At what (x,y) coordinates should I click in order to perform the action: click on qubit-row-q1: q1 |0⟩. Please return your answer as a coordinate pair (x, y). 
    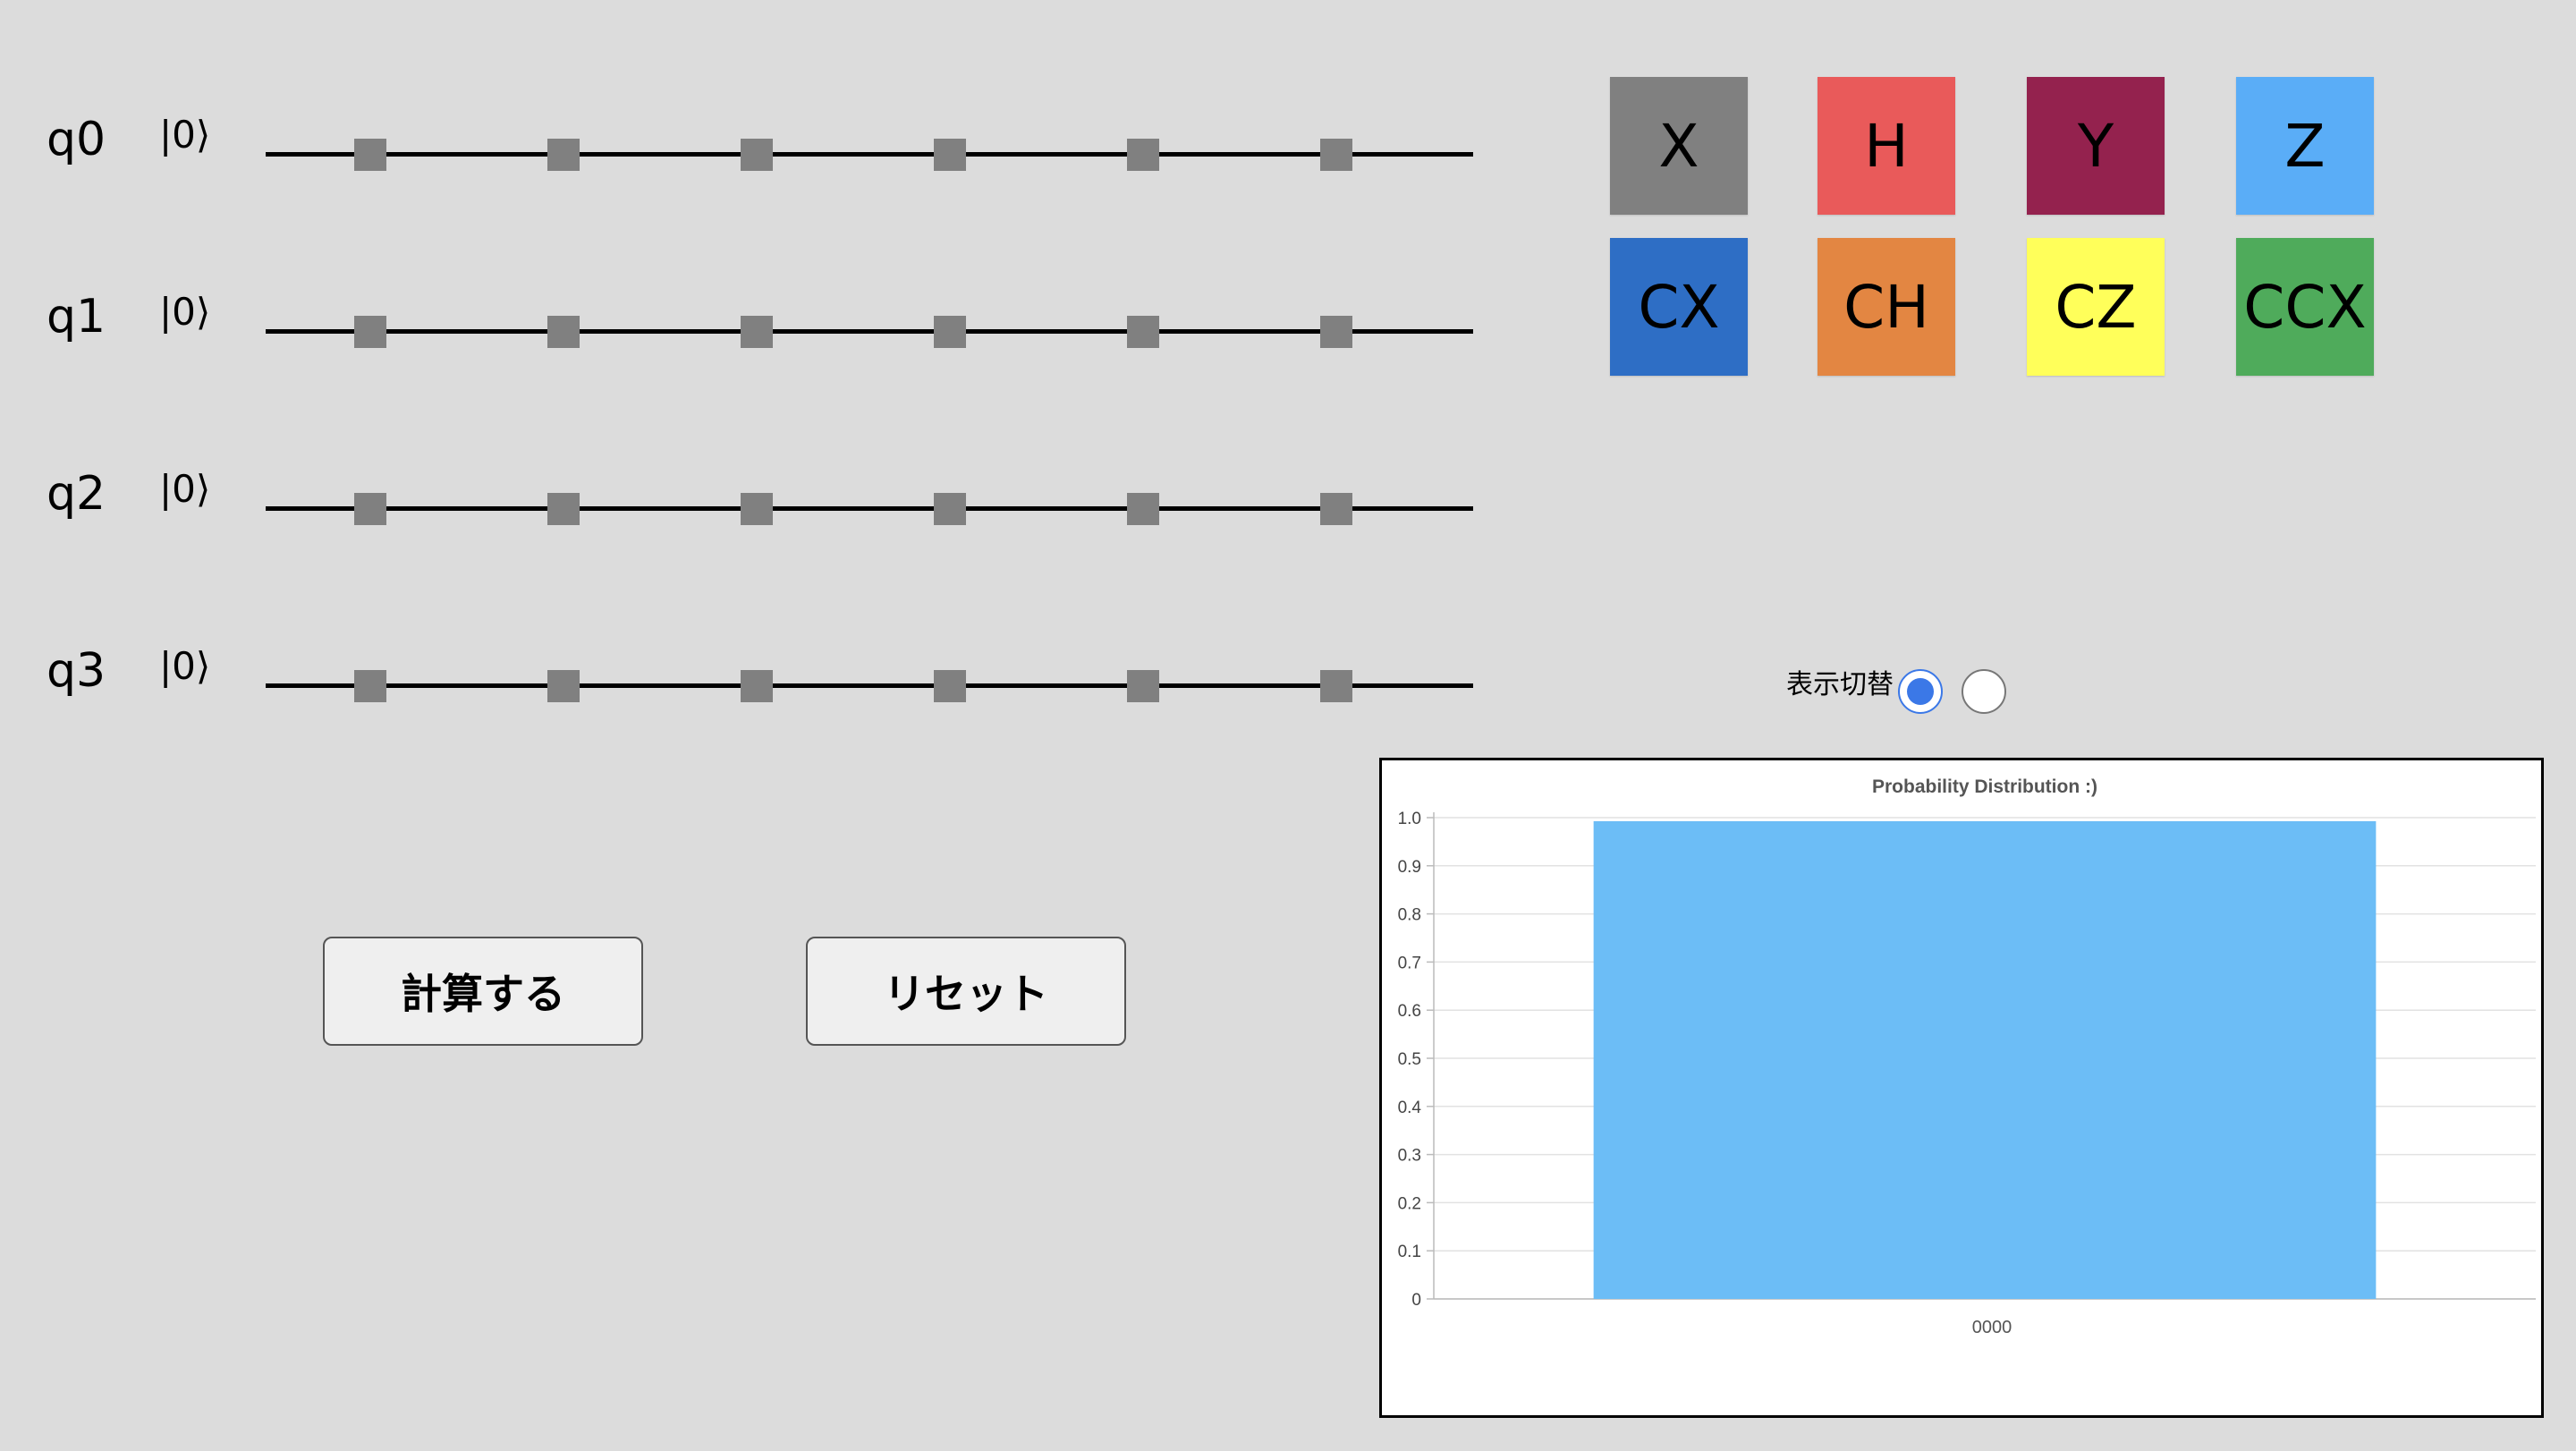
    Looking at the image, I should click on (760, 327).